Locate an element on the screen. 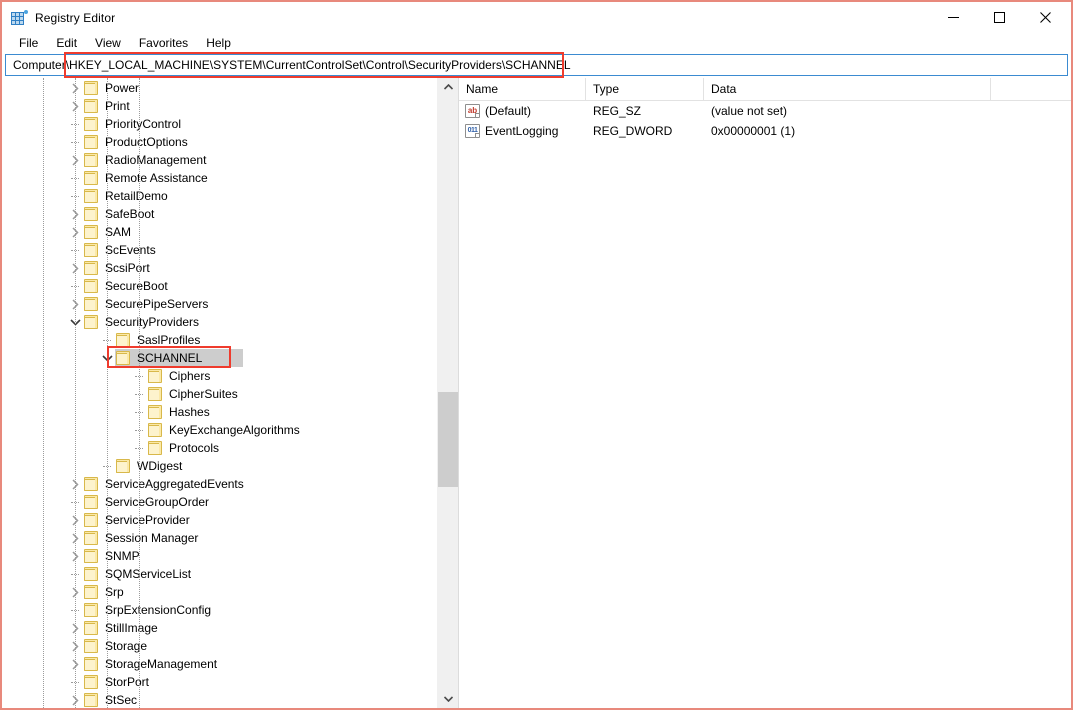 The height and width of the screenshot is (710, 1073). column-header-filler is located at coordinates (1031, 89).